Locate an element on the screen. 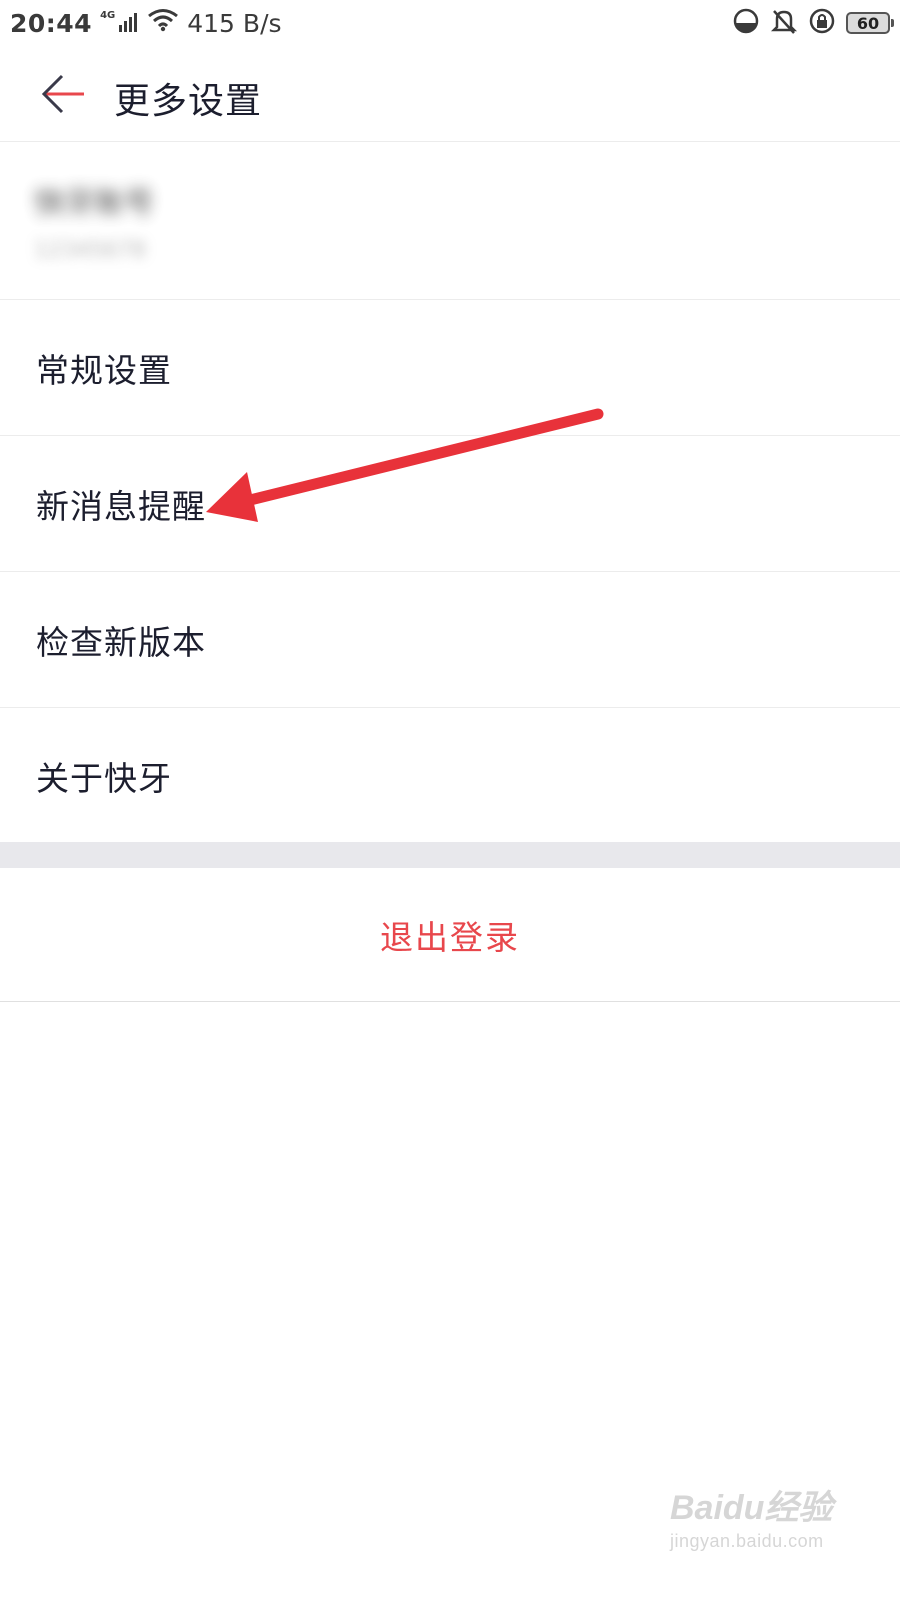 This screenshot has width=900, height=1600. status-right: 60 is located at coordinates (813, 23).